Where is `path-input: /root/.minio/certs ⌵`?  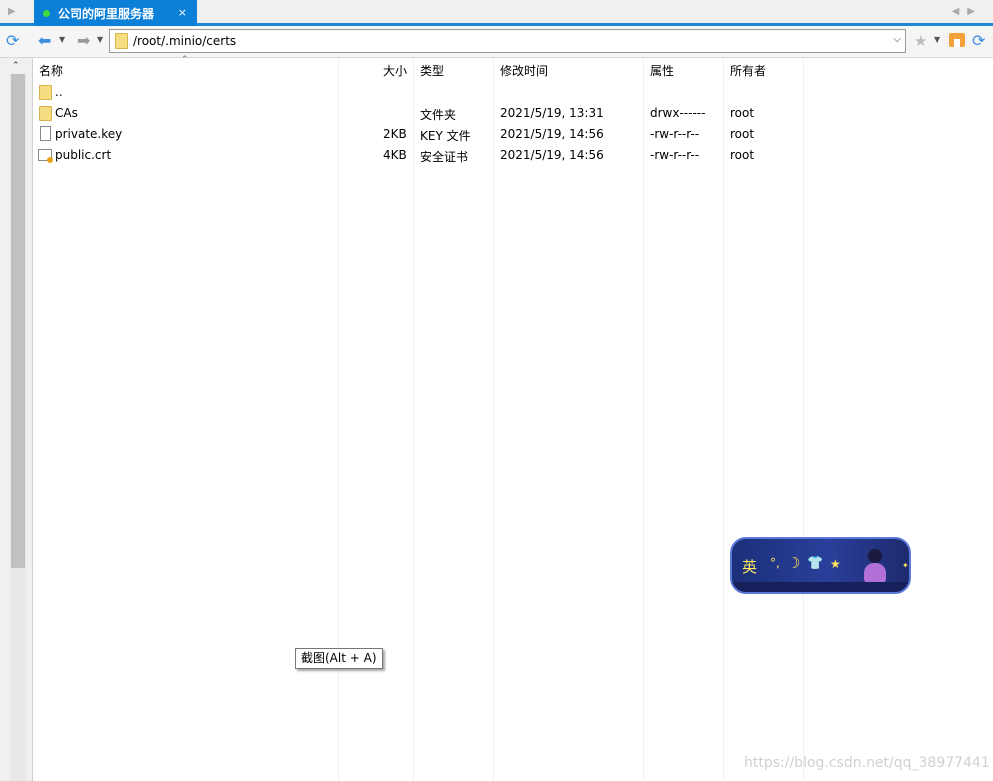 path-input: /root/.minio/certs ⌵ is located at coordinates (507, 41).